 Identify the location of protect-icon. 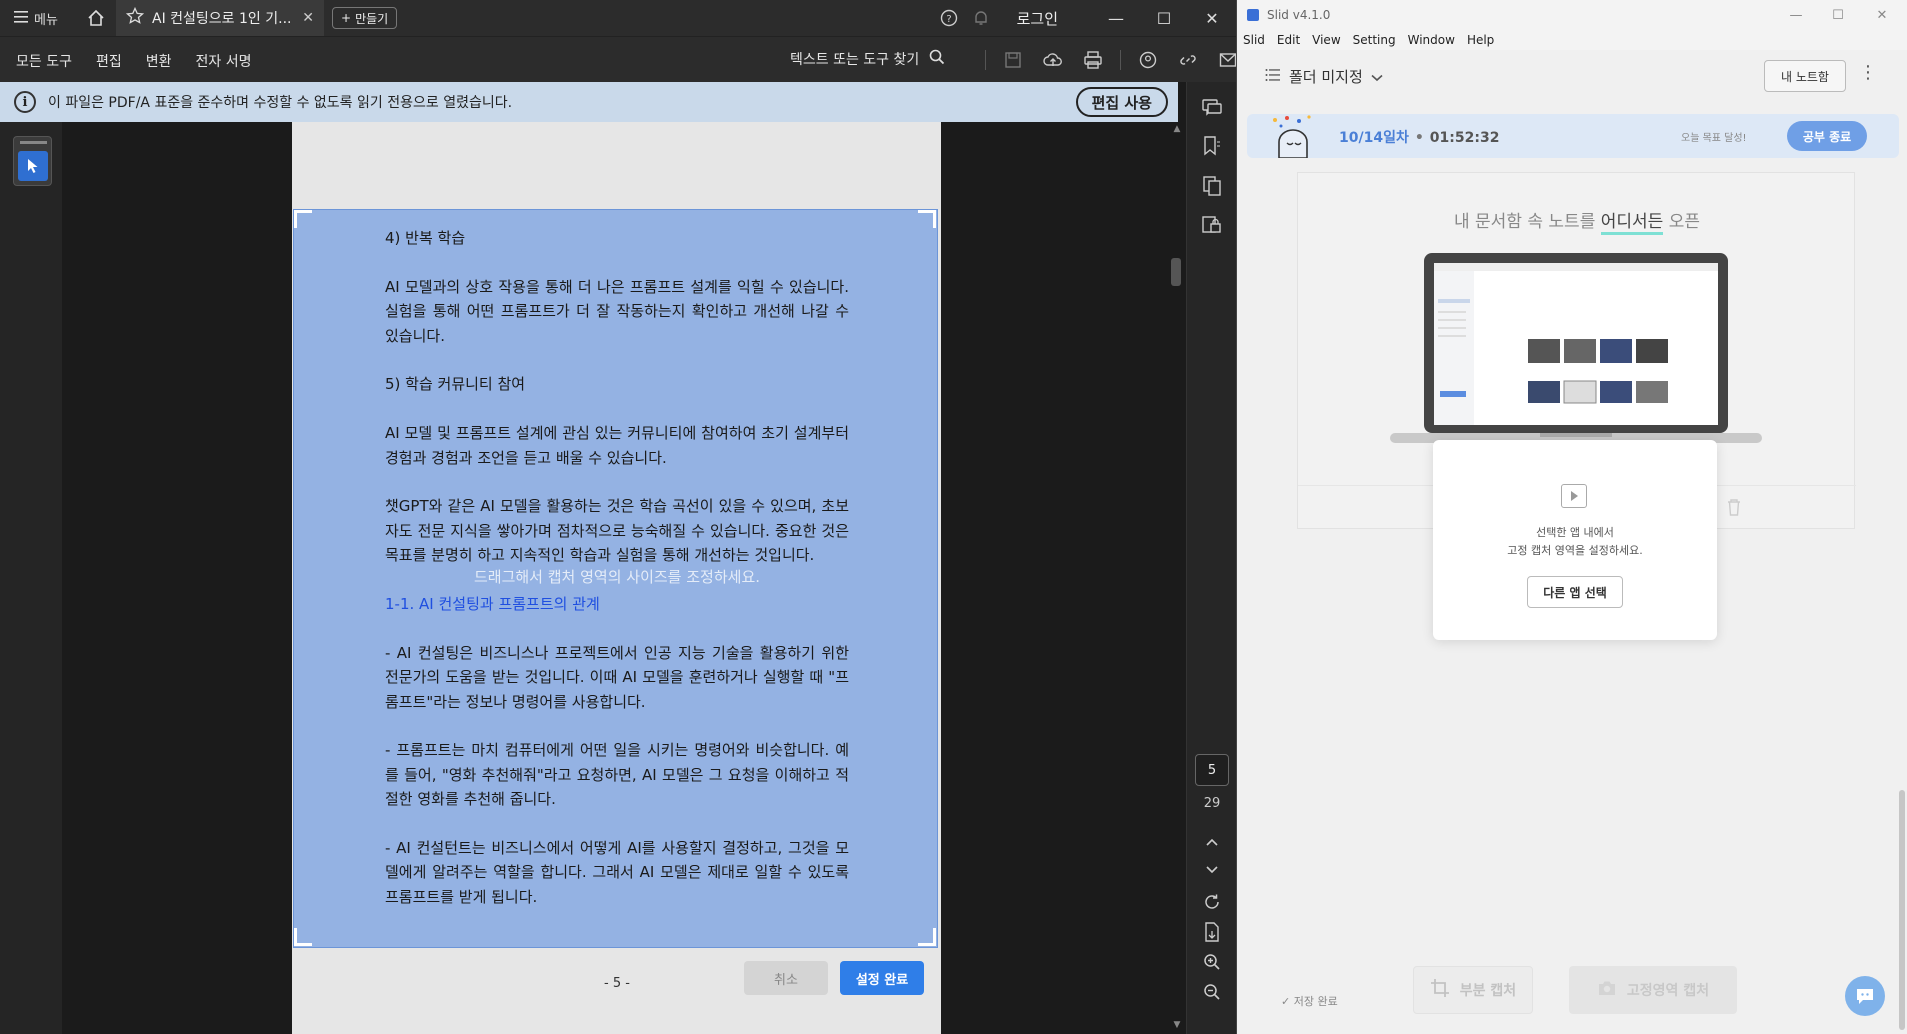
(1212, 224).